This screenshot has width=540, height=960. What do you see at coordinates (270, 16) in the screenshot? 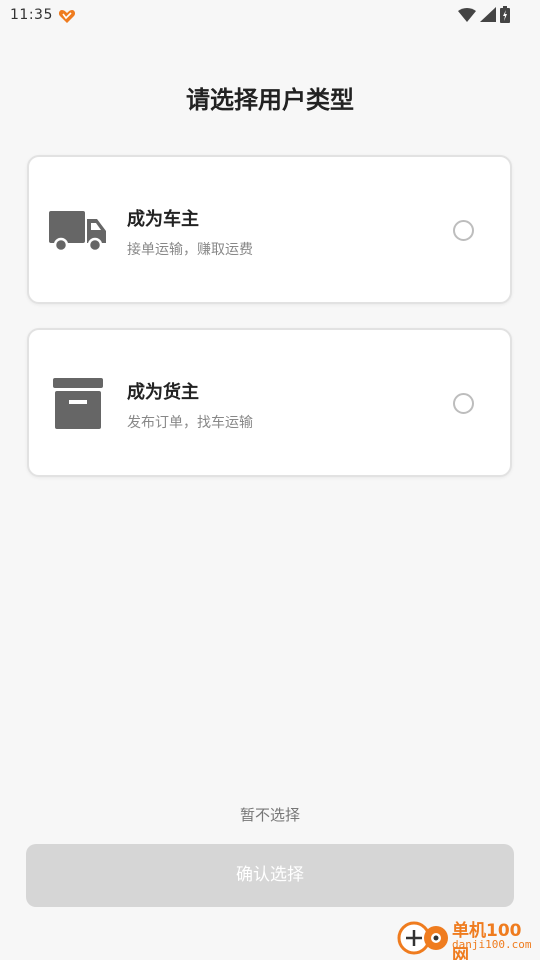
I see `status-bar: 11:35` at bounding box center [270, 16].